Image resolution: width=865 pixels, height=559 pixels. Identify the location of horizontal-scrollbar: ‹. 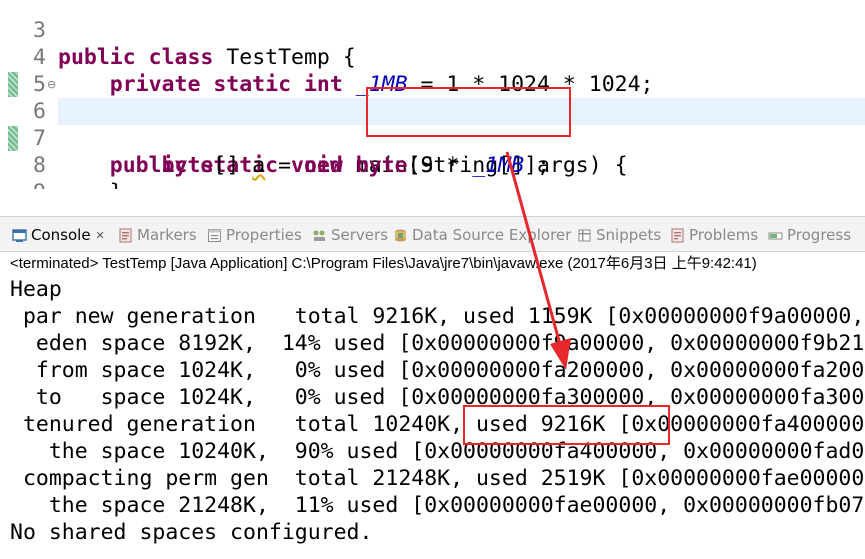
(432, 191).